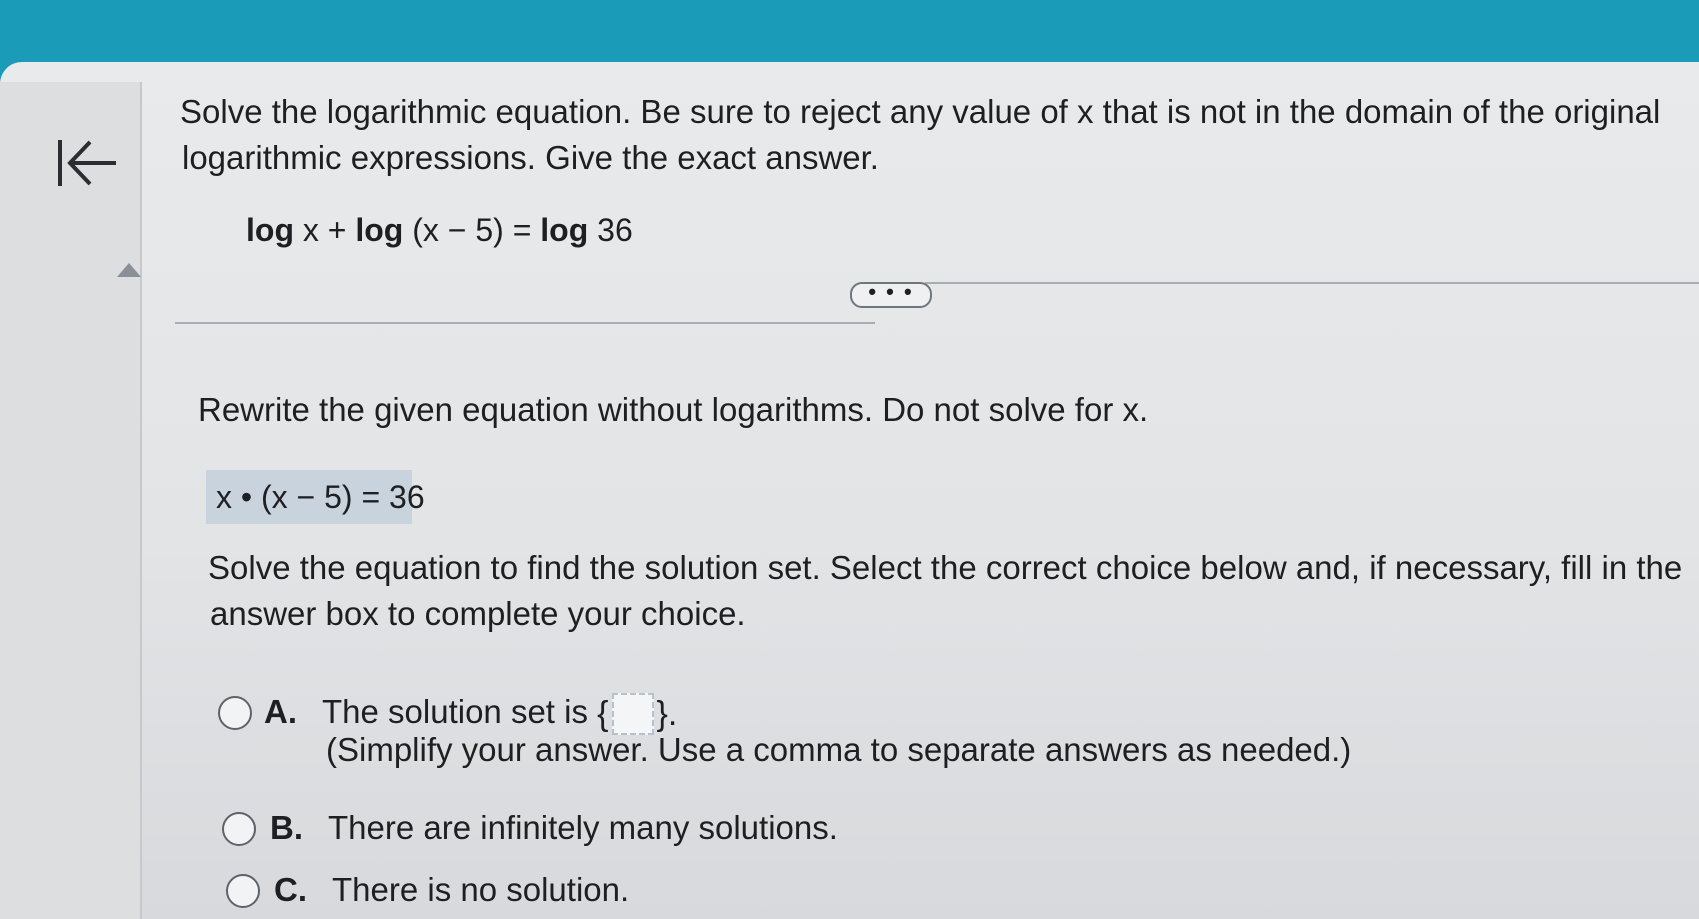 The height and width of the screenshot is (919, 1699). Describe the element at coordinates (243, 891) in the screenshot. I see `choice-c-radio` at that location.